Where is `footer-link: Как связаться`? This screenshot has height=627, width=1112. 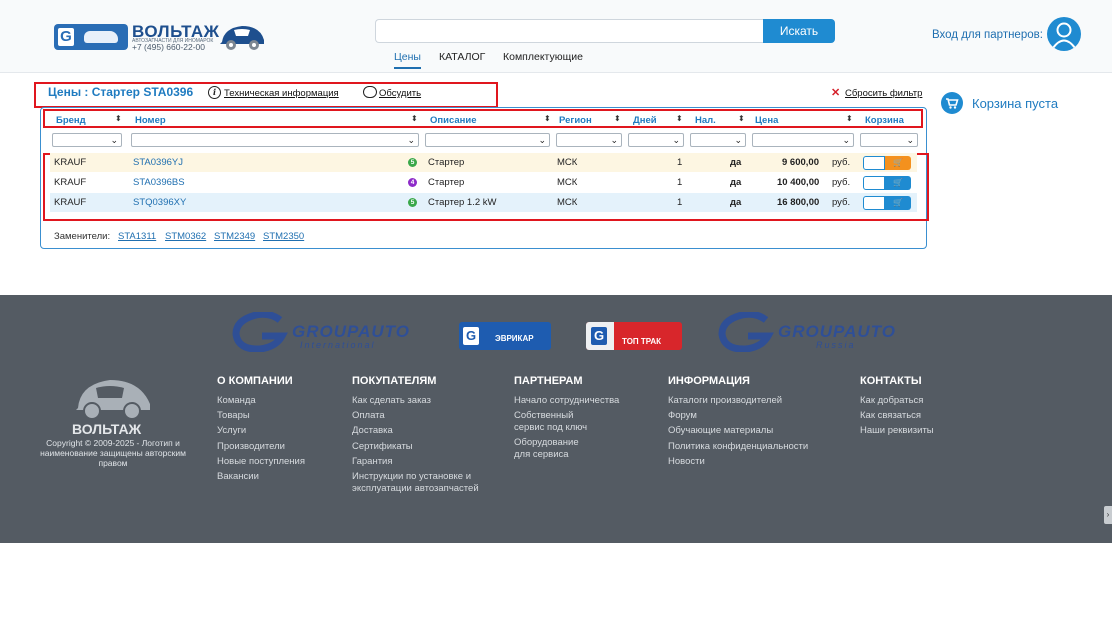
footer-link: Как связаться is located at coordinates (890, 416).